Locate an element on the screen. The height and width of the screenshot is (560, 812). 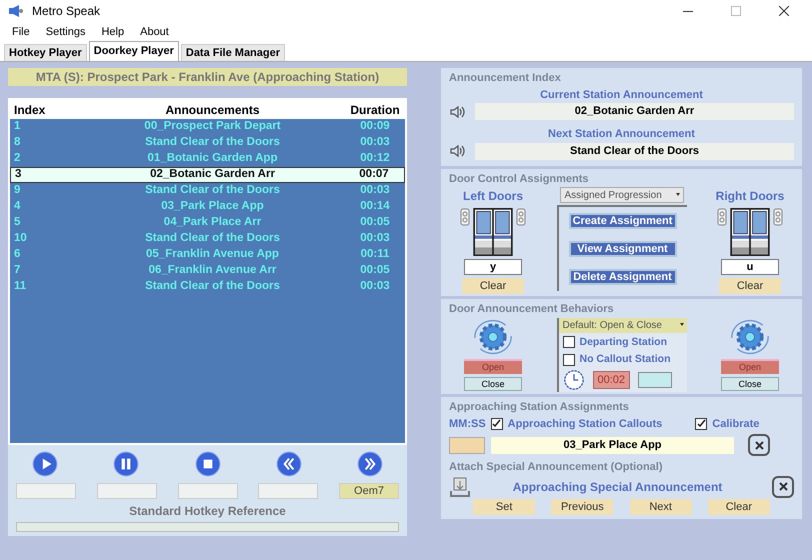
field-label: Current Station Announcement is located at coordinates (621, 95).